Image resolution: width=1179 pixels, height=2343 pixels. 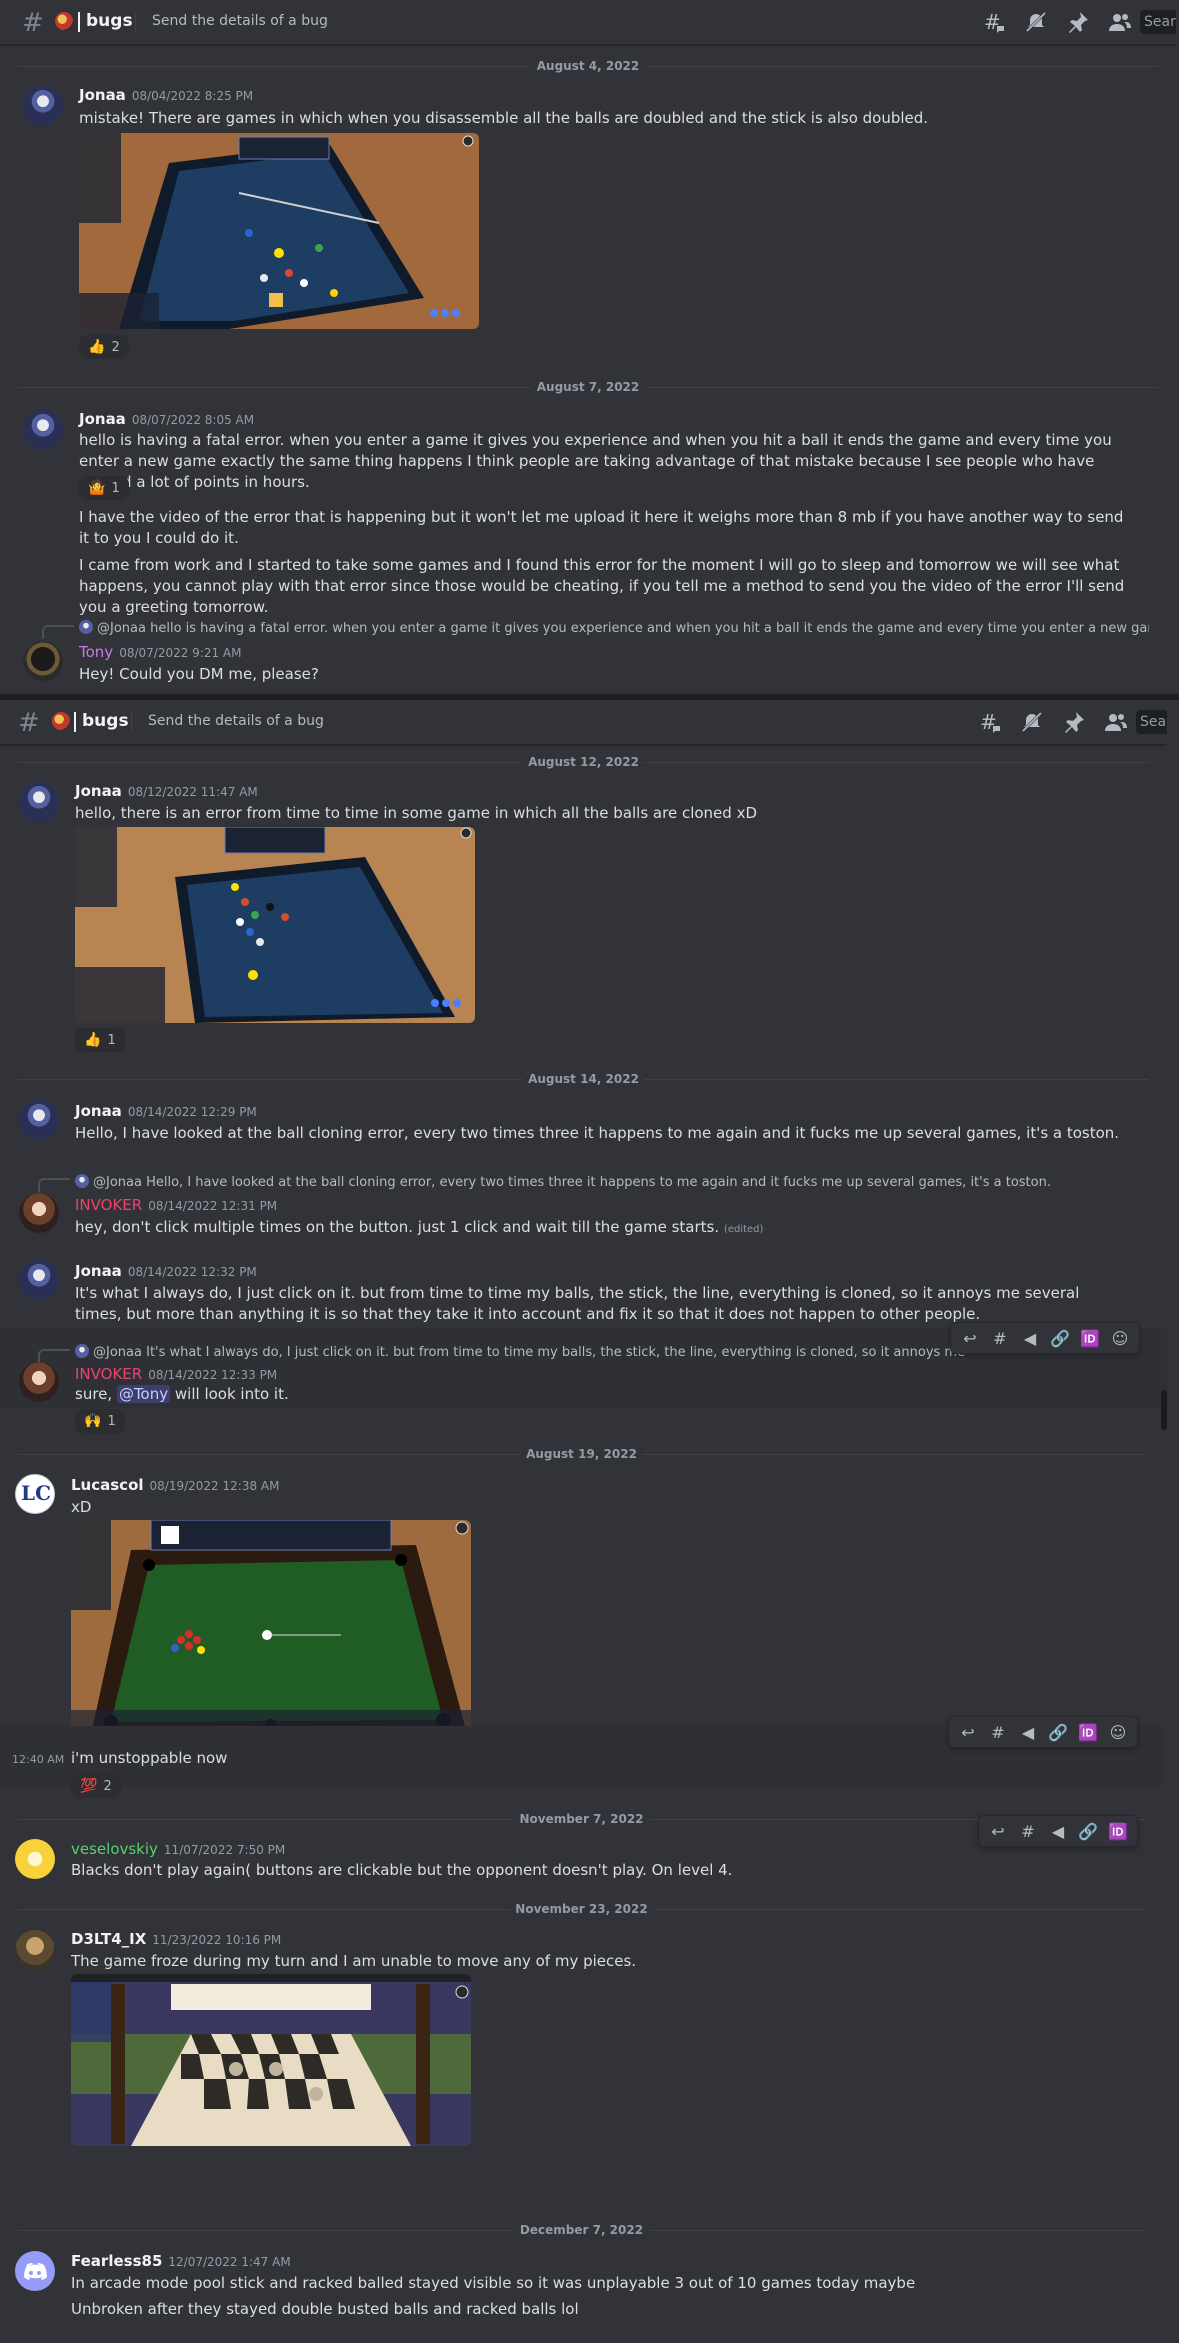 I want to click on author-name: veselovskiy, so click(x=114, y=1849).